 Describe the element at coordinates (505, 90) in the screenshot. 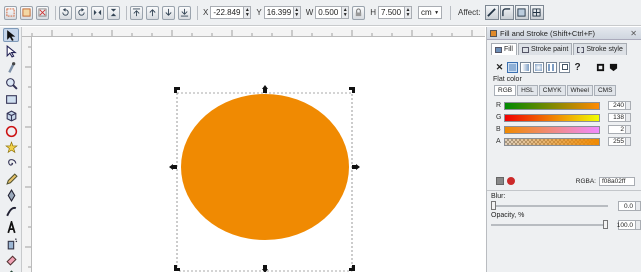

I see `tab-rgb: RGB` at that location.